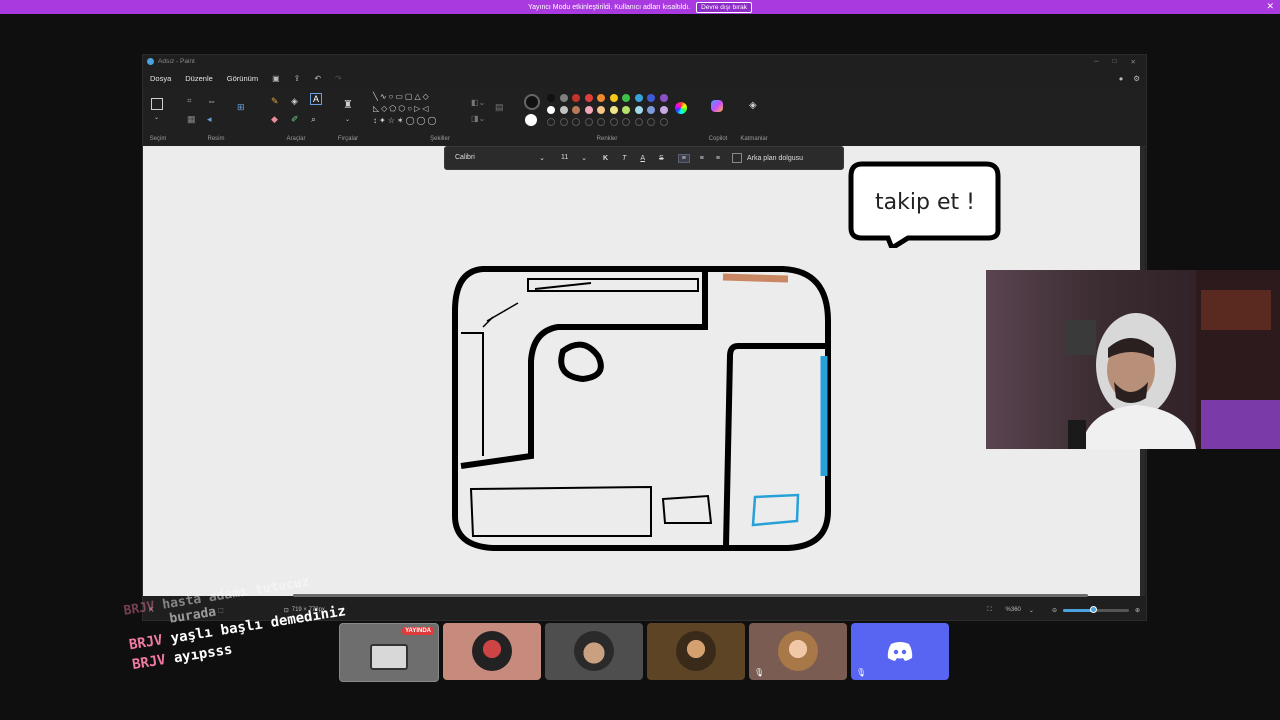 The height and width of the screenshot is (720, 1280). What do you see at coordinates (157, 104) in the screenshot?
I see `select-rectangle-icon` at bounding box center [157, 104].